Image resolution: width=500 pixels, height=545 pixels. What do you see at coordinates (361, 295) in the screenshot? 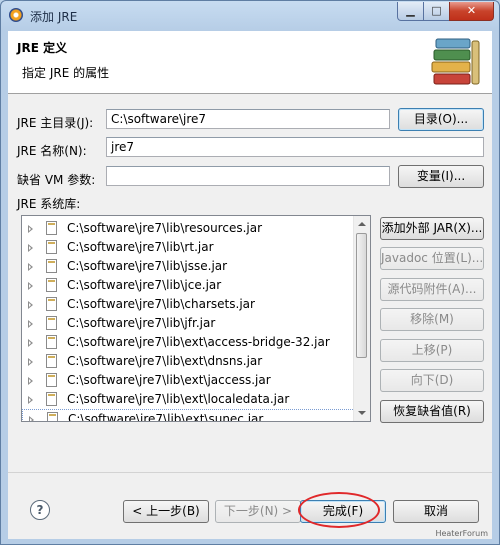
I see `scroll-thumb` at bounding box center [361, 295].